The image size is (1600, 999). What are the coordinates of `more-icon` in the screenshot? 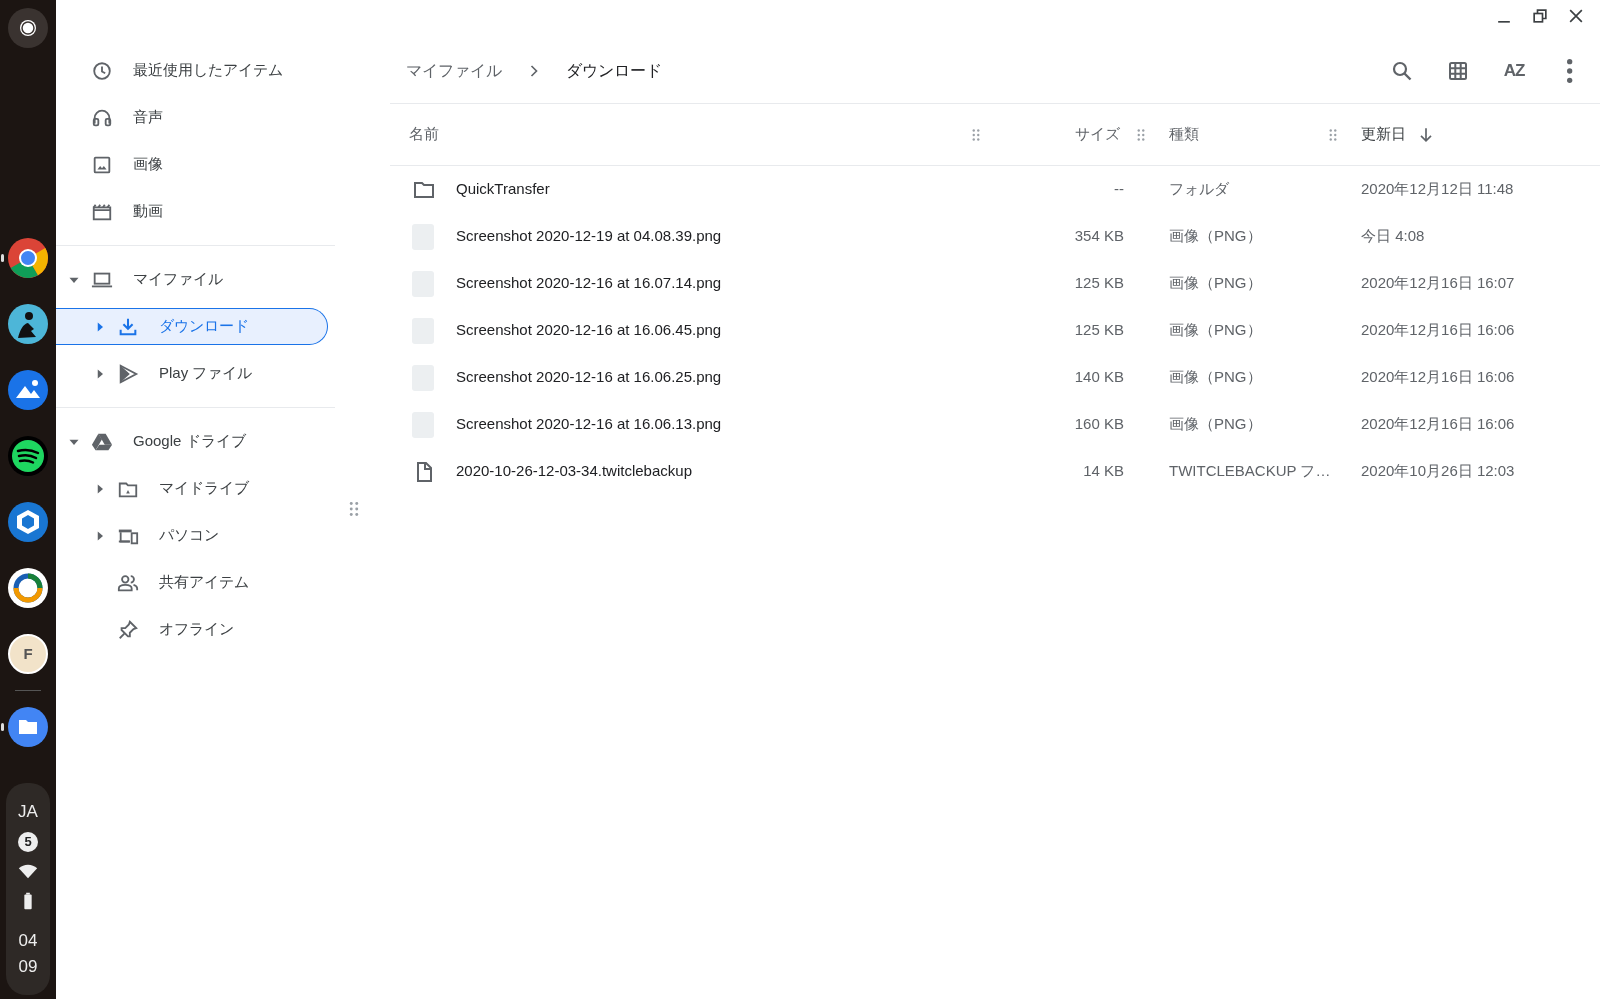 It's located at (1570, 70).